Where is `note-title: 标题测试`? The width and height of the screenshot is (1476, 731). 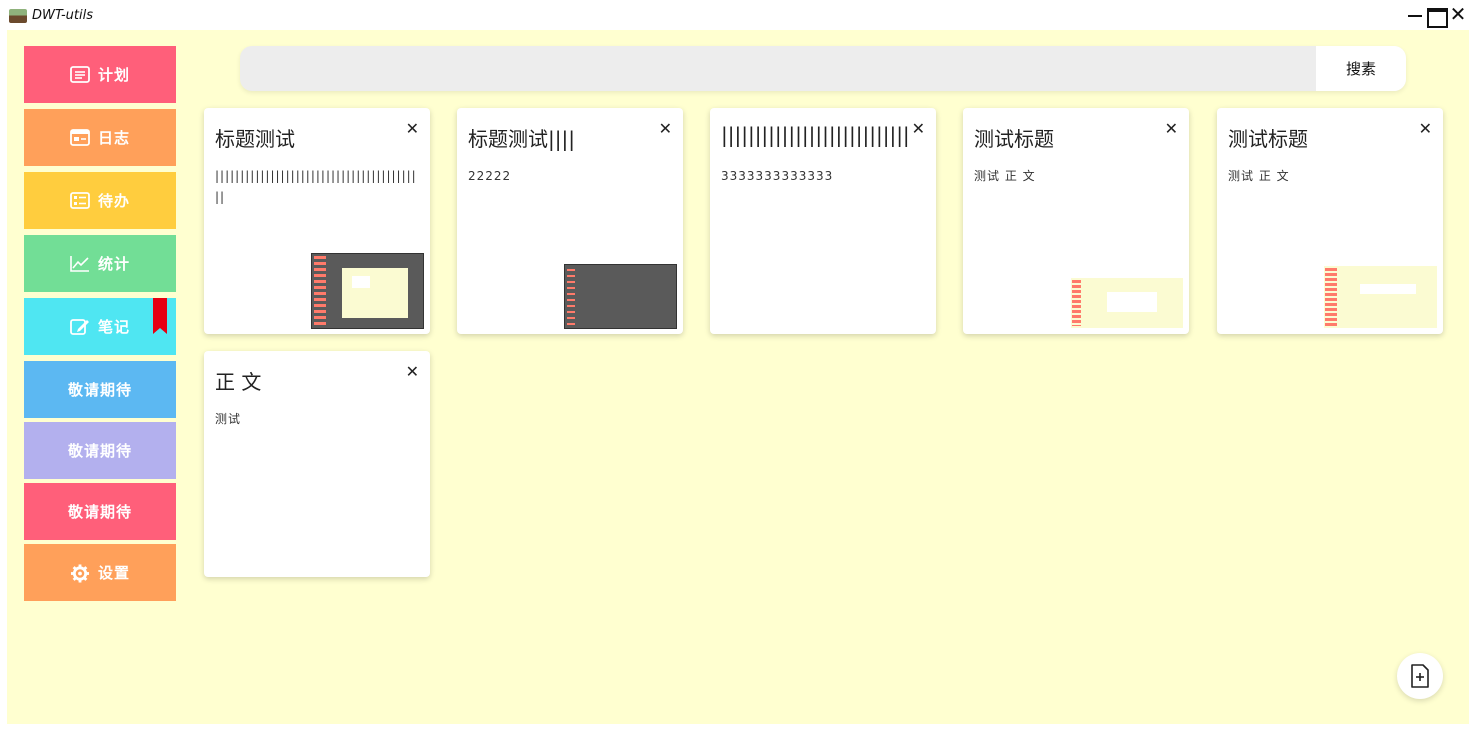 note-title: 标题测试 is located at coordinates (255, 139).